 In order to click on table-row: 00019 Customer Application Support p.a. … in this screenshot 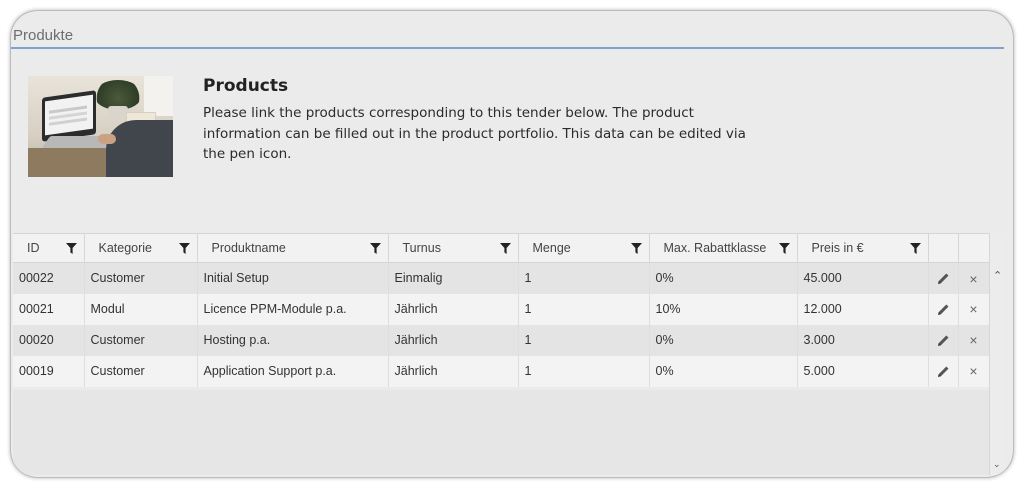, I will do `click(501, 371)`.